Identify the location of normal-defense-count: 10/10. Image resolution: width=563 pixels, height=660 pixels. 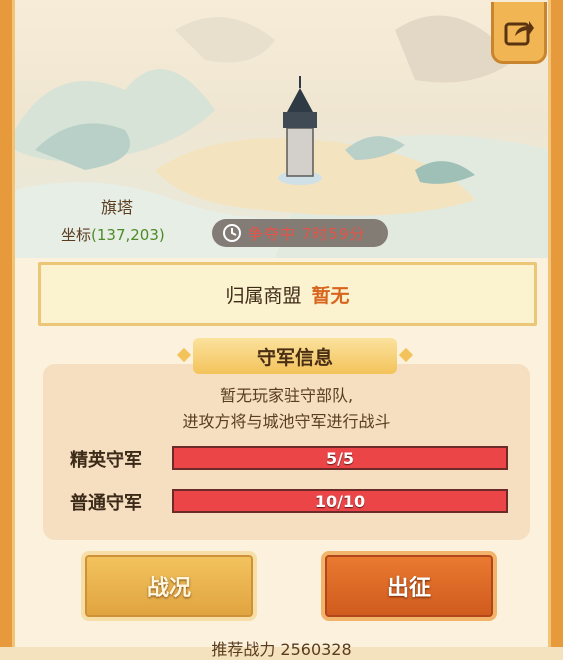
(340, 501).